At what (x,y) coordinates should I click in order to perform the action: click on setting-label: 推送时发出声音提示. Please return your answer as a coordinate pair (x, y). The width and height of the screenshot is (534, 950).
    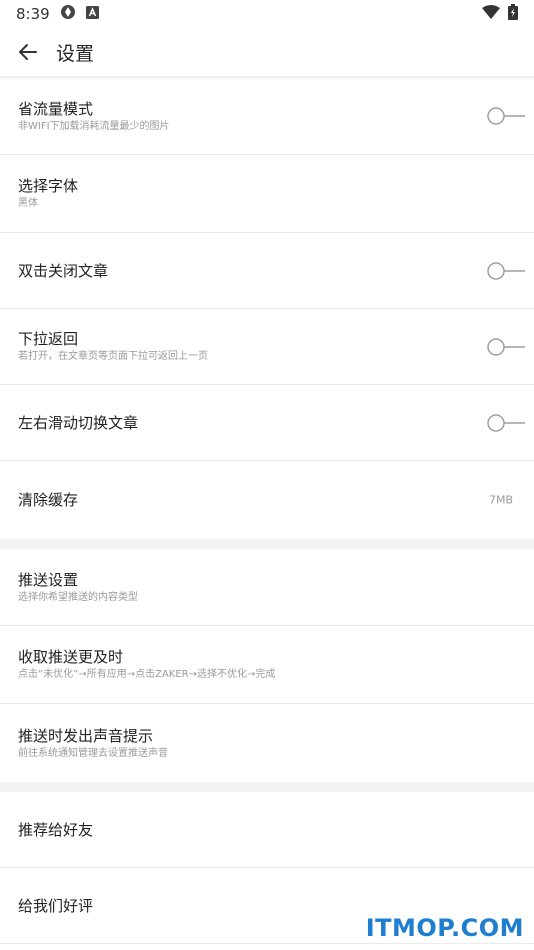
    Looking at the image, I should click on (86, 735).